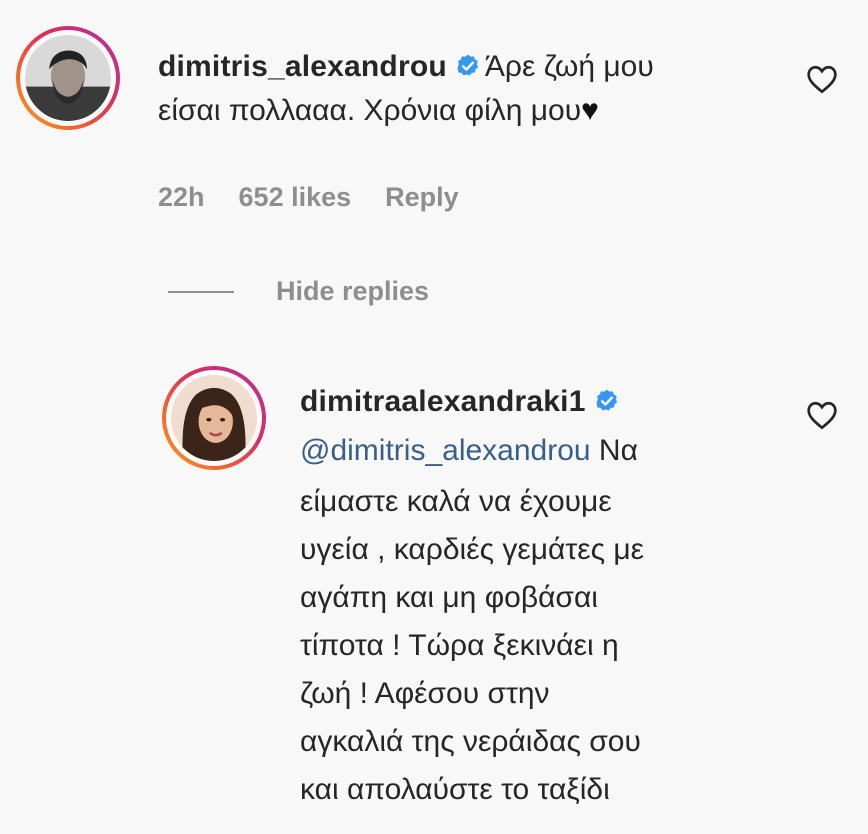 This screenshot has height=834, width=868. I want to click on comment-meta: 22h 652 likes Reply, so click(308, 197).